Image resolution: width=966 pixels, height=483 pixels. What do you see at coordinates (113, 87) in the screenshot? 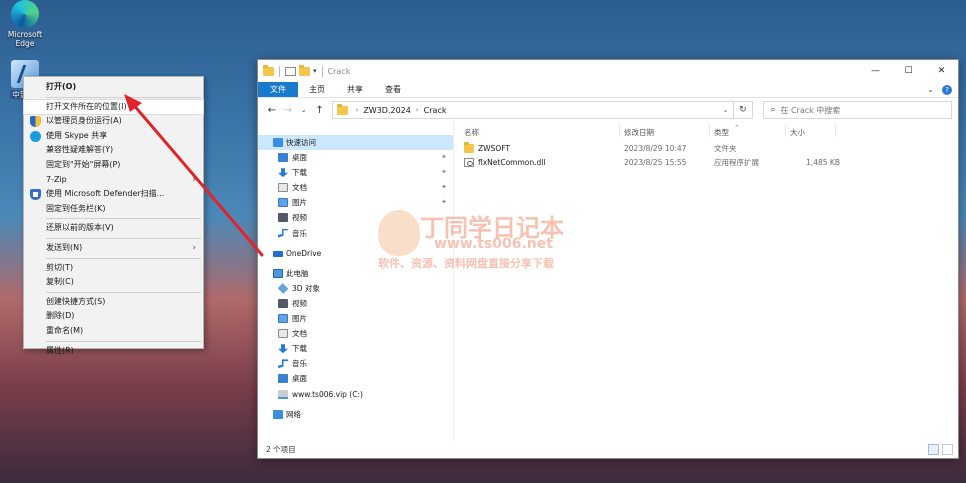
I see `context-menu-item: 打开(O)` at bounding box center [113, 87].